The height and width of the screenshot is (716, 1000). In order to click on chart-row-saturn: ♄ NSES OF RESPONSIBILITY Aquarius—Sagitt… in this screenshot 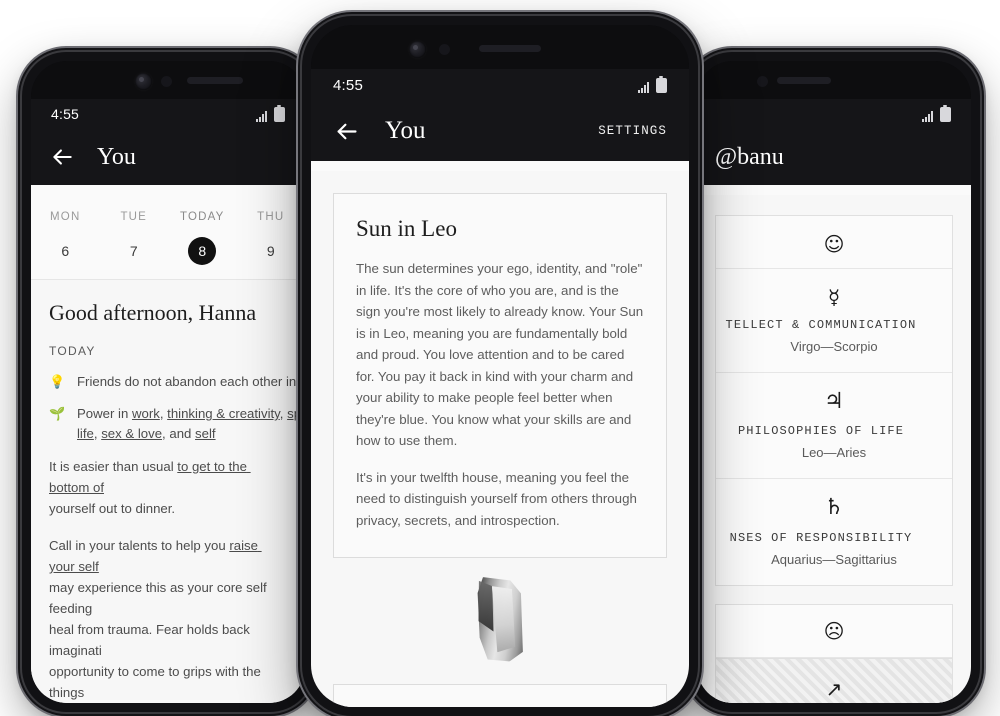, I will do `click(834, 531)`.